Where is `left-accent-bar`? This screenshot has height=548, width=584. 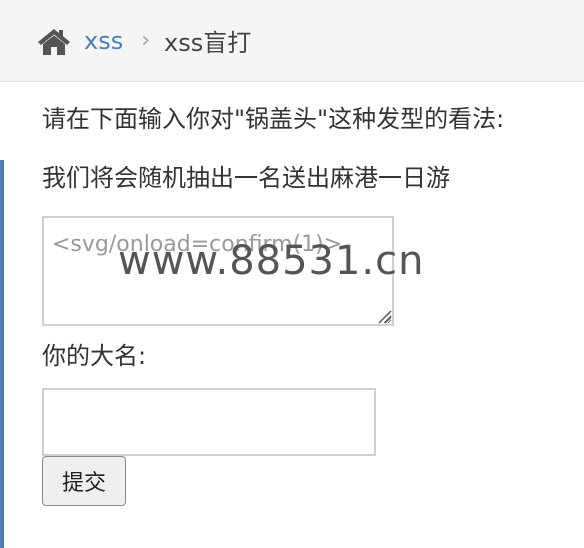
left-accent-bar is located at coordinates (2, 354).